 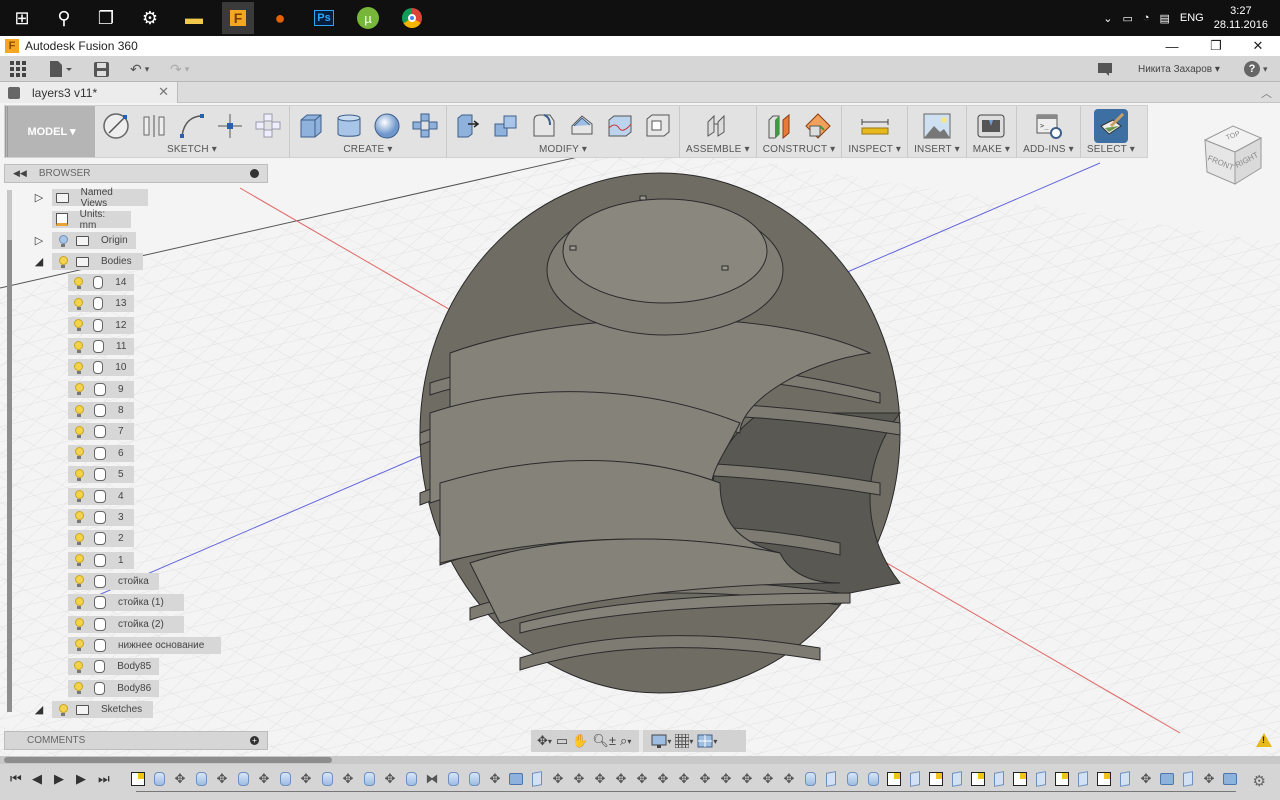 I want to click on mirror-icon, so click(x=154, y=126).